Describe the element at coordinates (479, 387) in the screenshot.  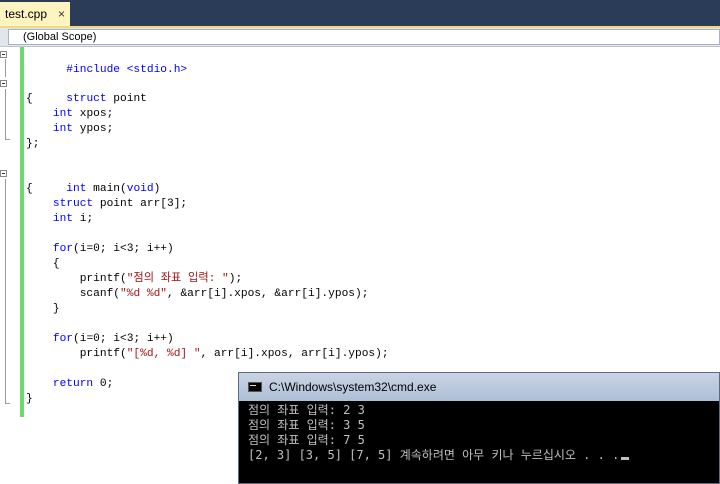
I see `console-title-bar: C:\Windows\system32\cmd.exe` at that location.